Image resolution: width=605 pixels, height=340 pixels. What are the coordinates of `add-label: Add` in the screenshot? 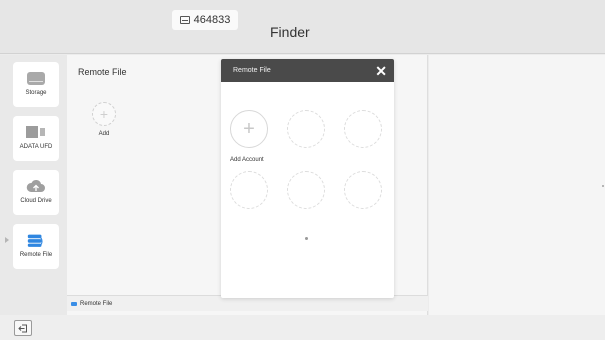 It's located at (104, 134).